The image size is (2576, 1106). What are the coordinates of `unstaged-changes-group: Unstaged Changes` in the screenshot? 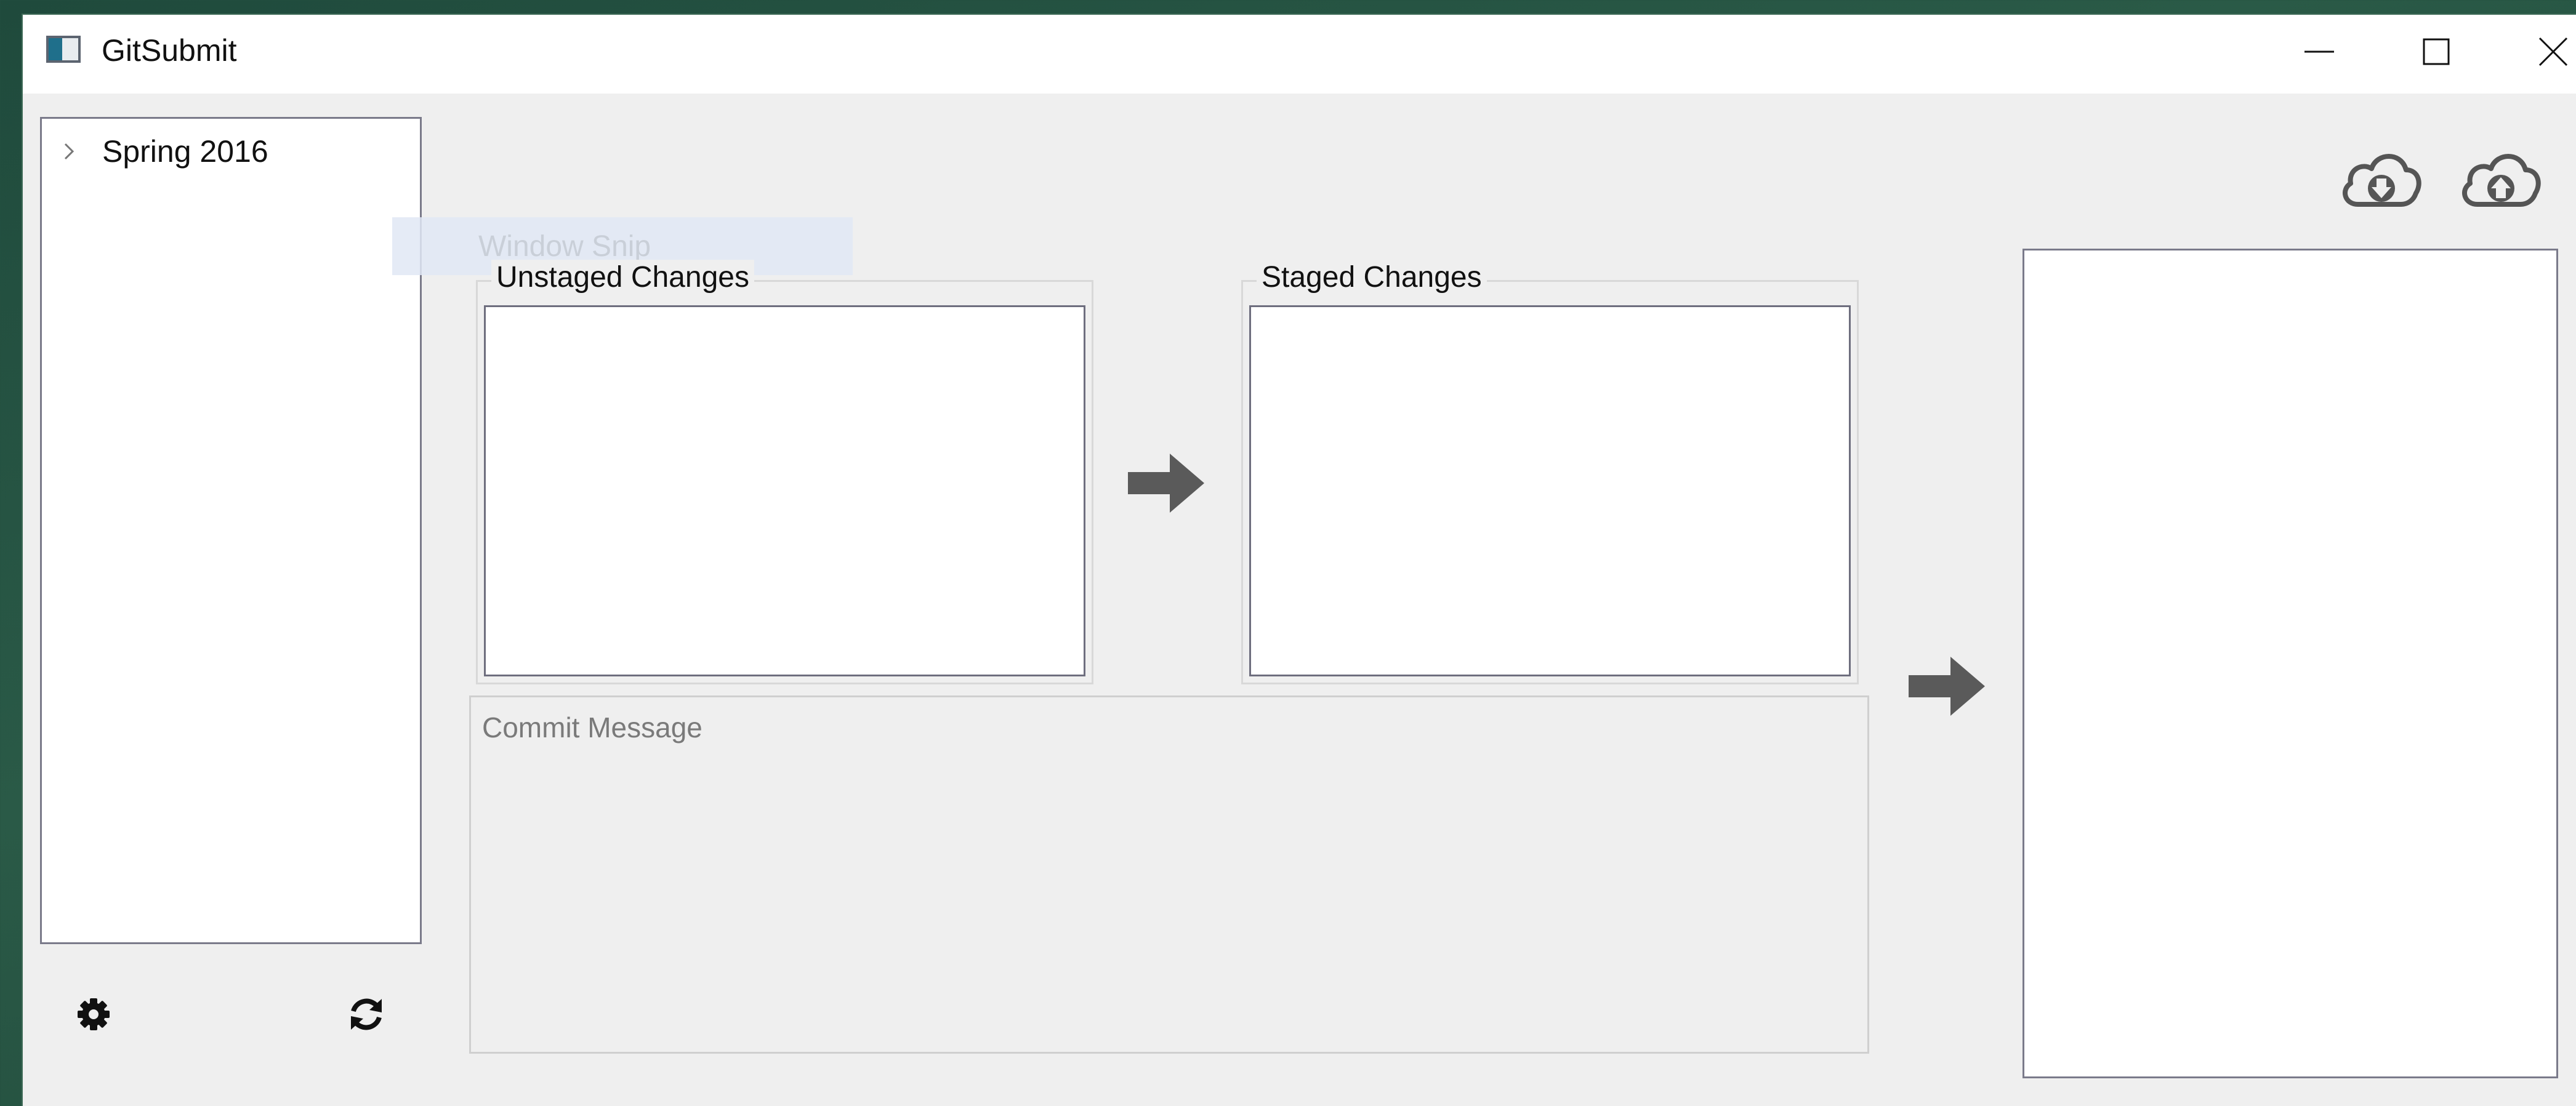 It's located at (784, 472).